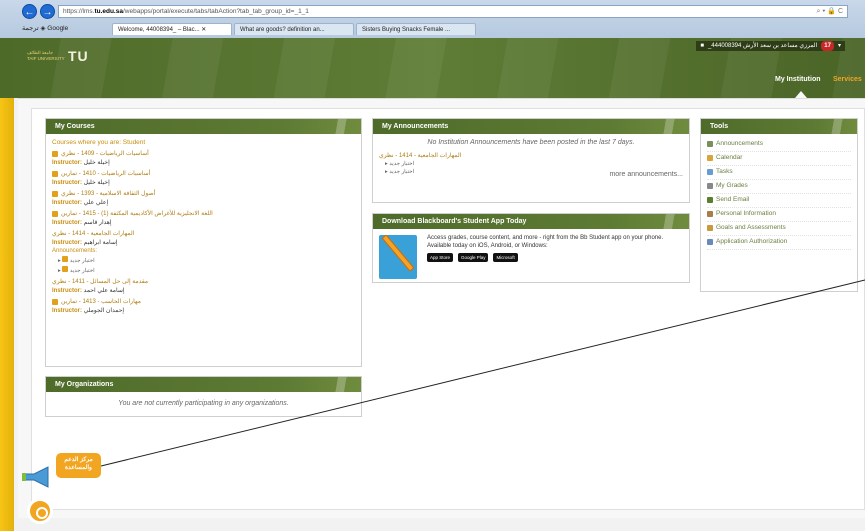 This screenshot has width=865, height=531. Describe the element at coordinates (827, 46) in the screenshot. I see `notification-badge: 17` at that location.